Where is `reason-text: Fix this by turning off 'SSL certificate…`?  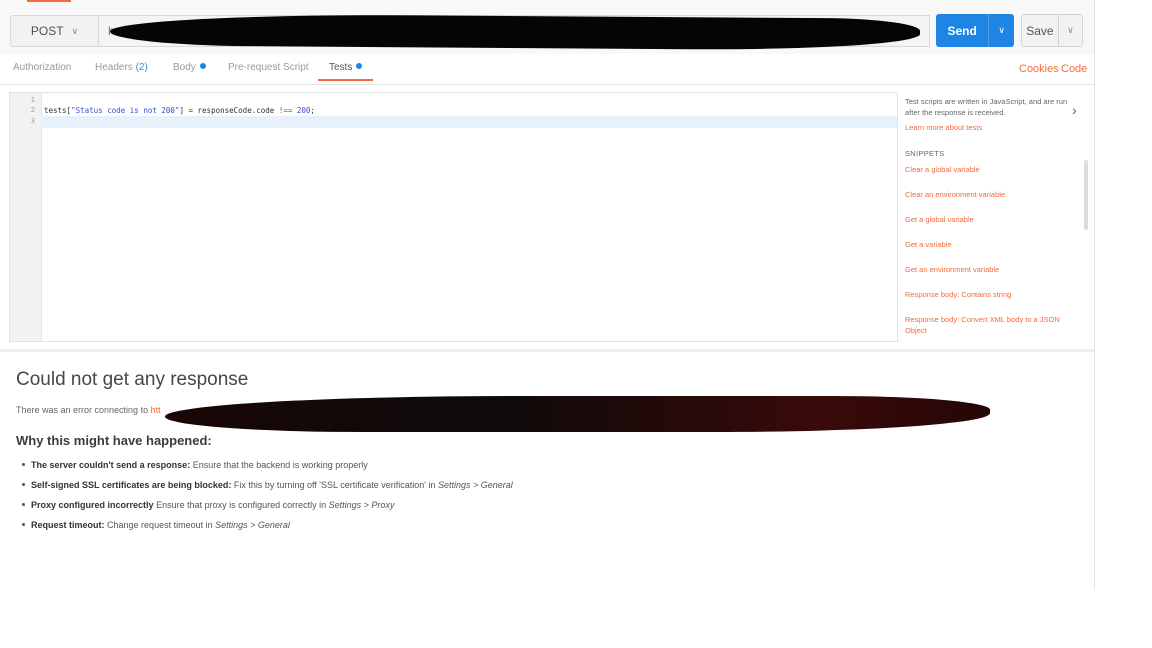 reason-text: Fix this by turning off 'SSL certificate… is located at coordinates (334, 485).